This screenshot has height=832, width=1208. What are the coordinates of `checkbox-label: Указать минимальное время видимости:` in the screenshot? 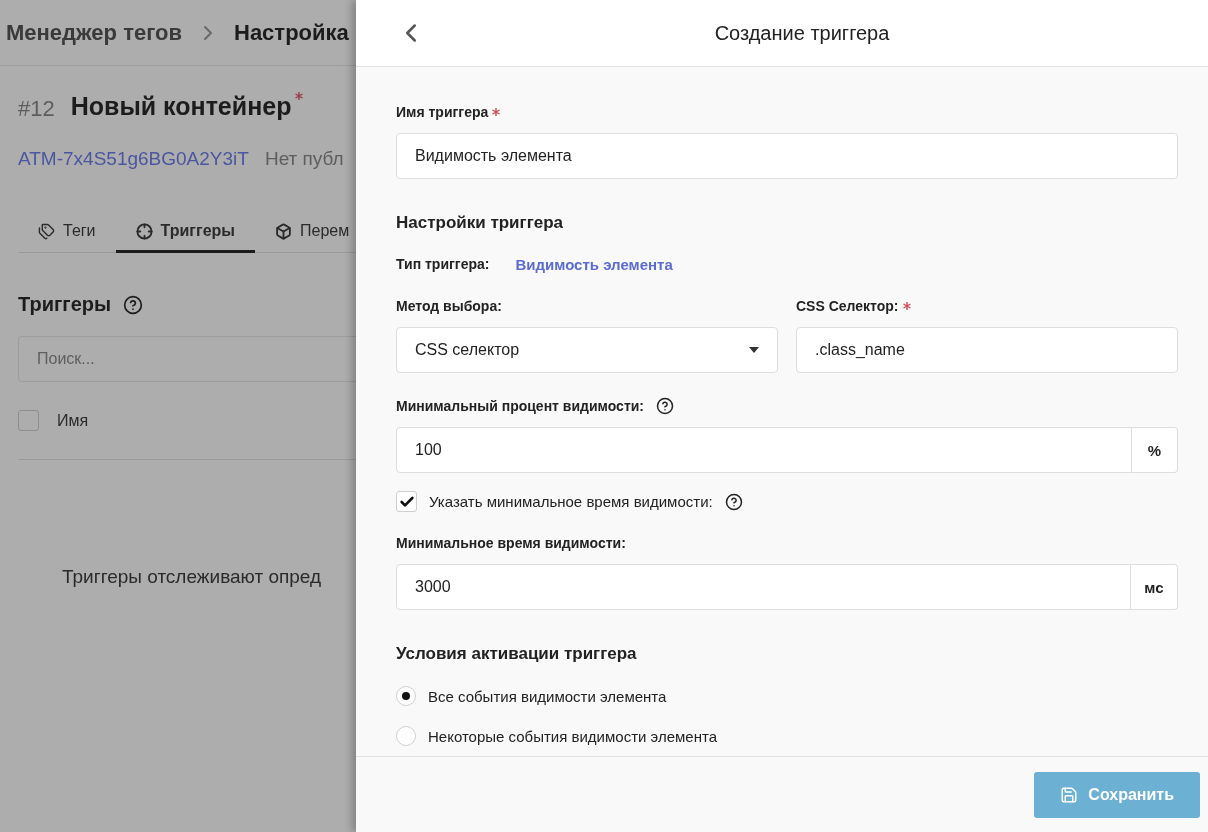 It's located at (571, 501).